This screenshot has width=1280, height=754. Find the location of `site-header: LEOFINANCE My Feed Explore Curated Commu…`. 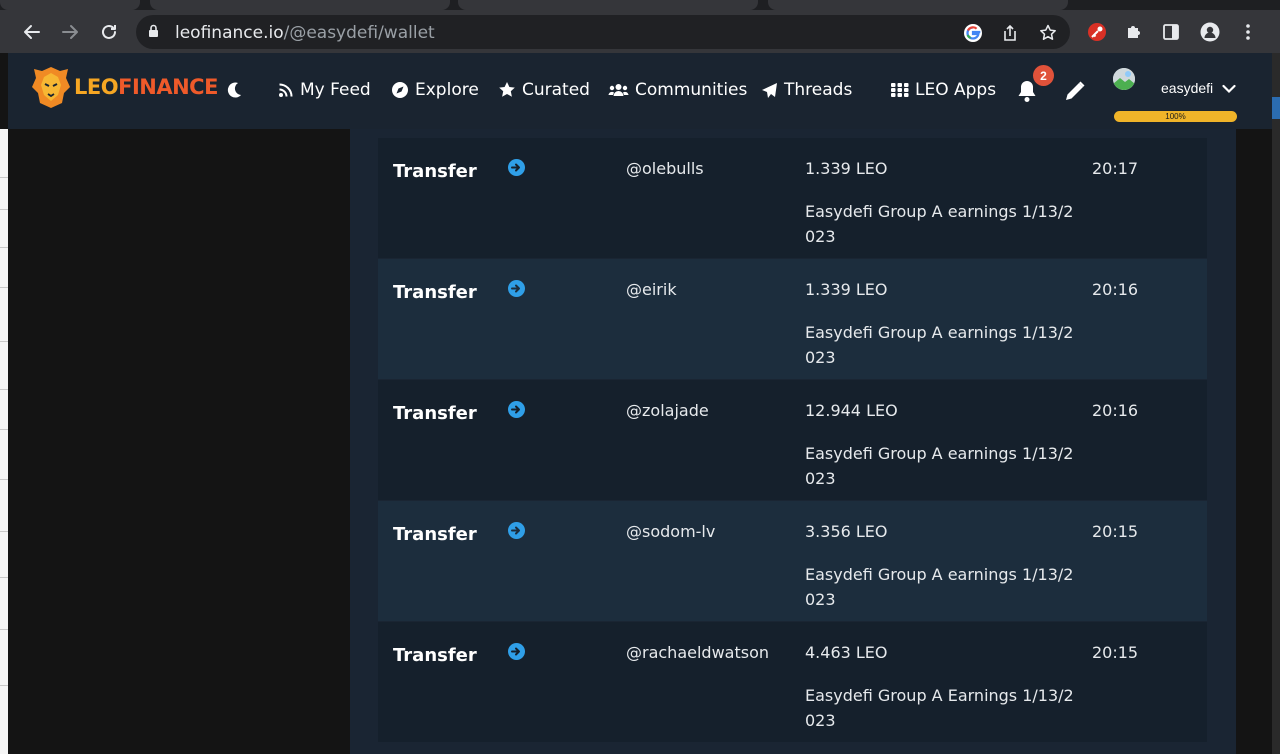

site-header: LEOFINANCE My Feed Explore Curated Commu… is located at coordinates (640, 91).